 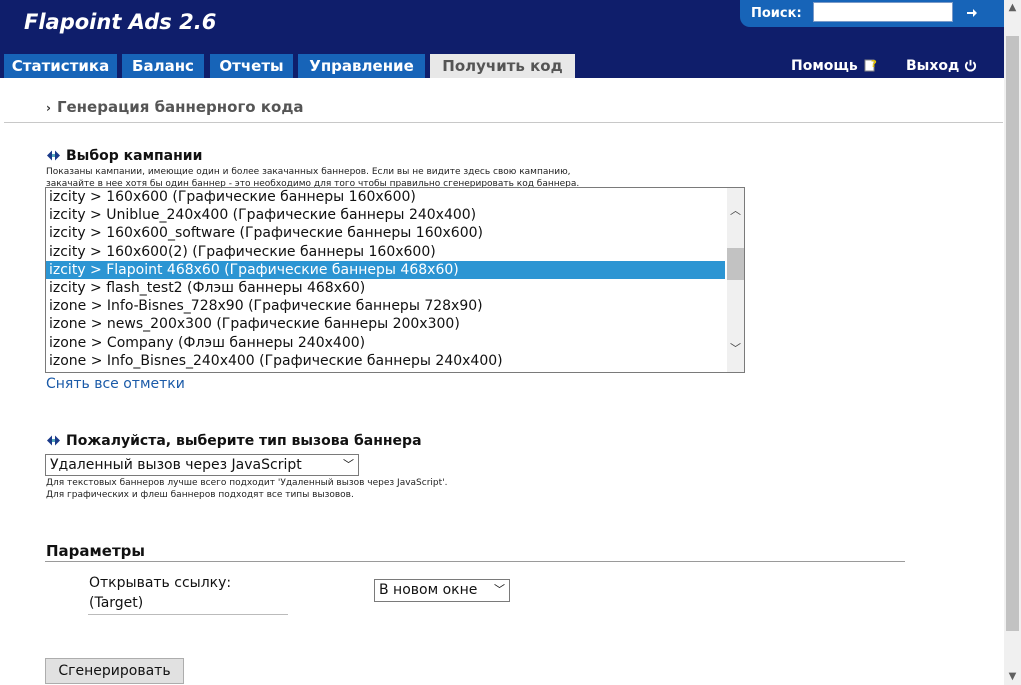 What do you see at coordinates (114, 671) in the screenshot?
I see `generate-button: Сгенерировать` at bounding box center [114, 671].